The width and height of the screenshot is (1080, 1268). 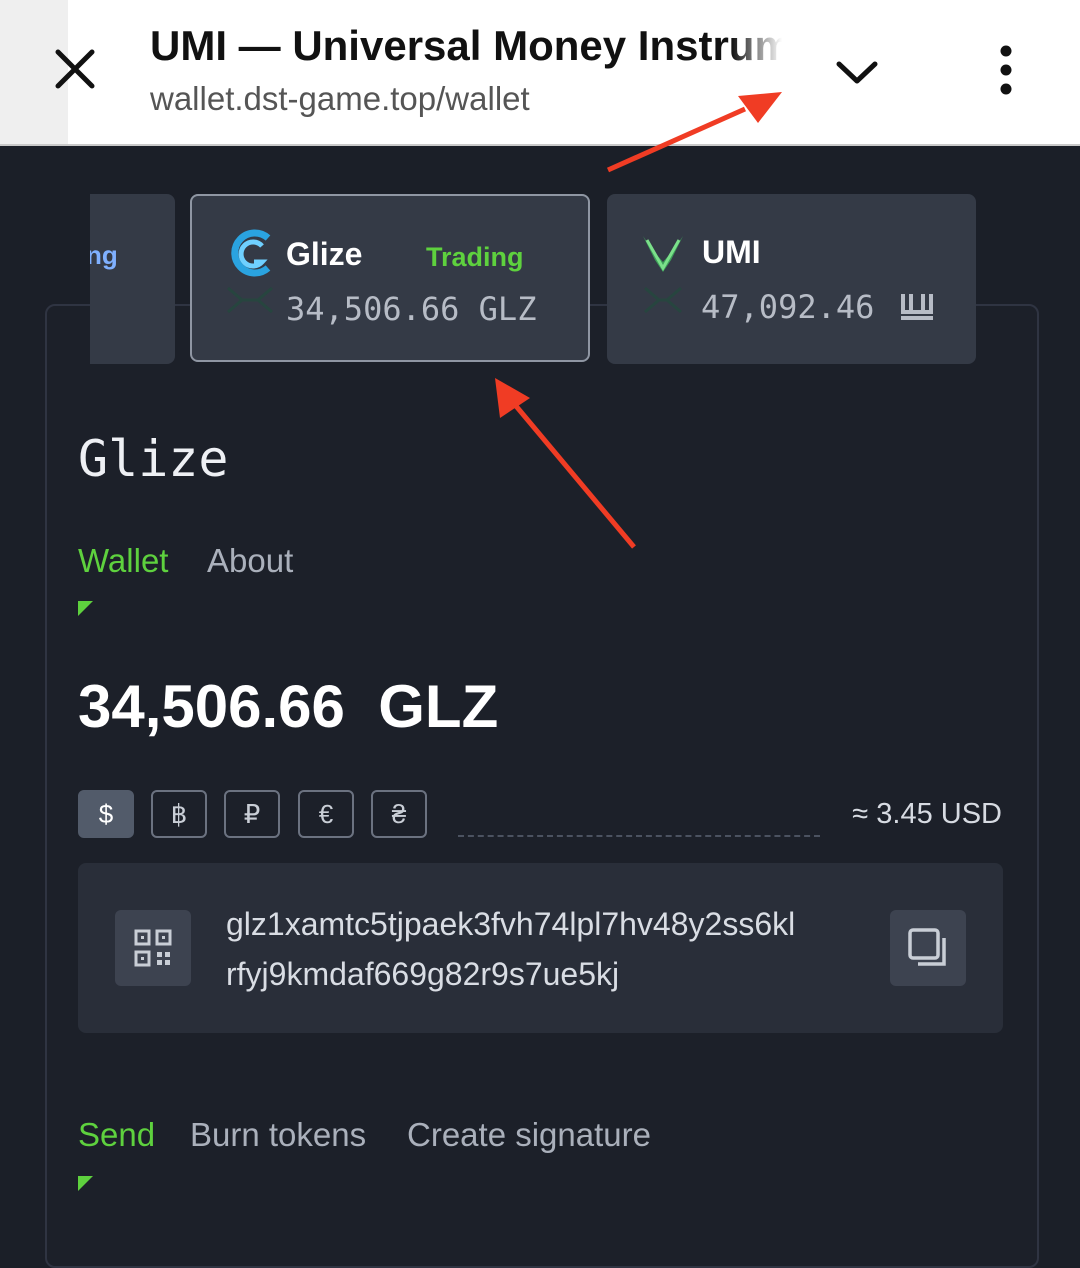 What do you see at coordinates (132, 279) in the screenshot?
I see `token-card-partial: ng` at bounding box center [132, 279].